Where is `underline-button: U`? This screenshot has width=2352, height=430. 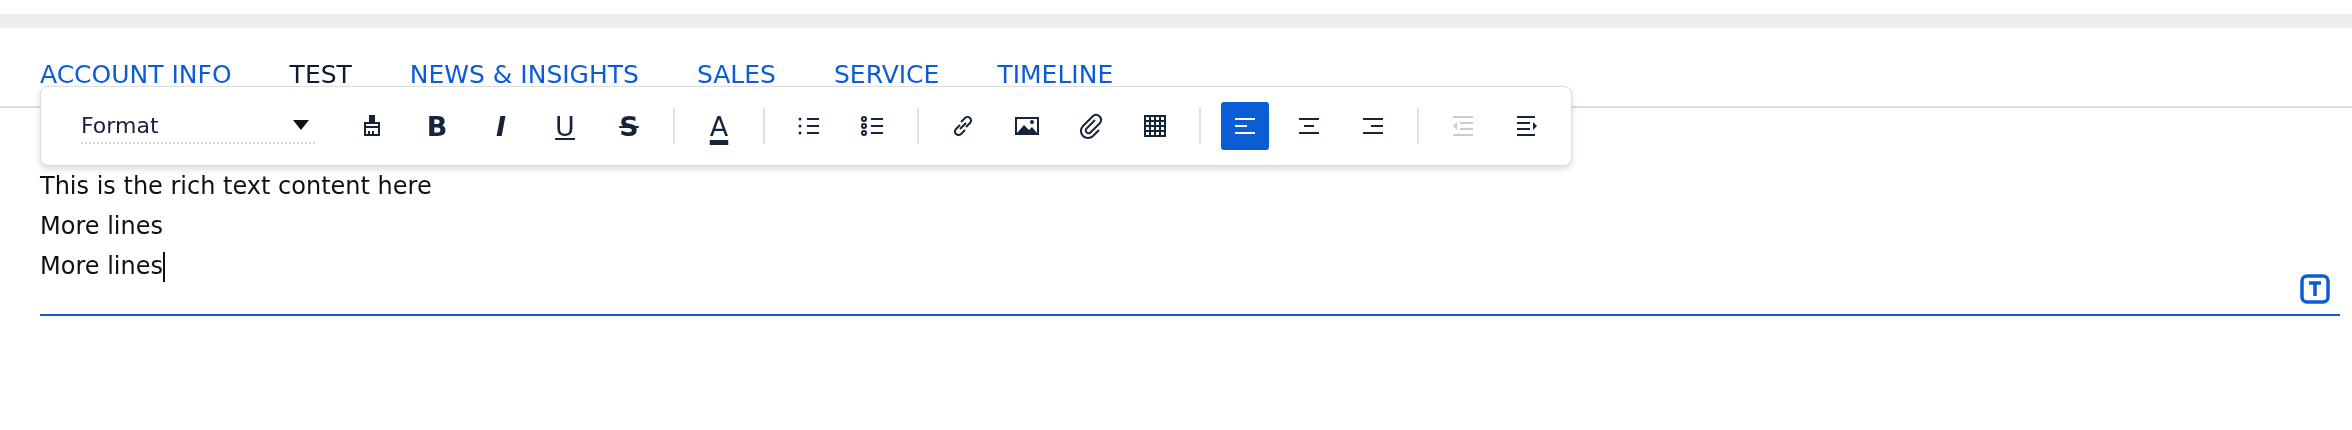 underline-button: U is located at coordinates (565, 126).